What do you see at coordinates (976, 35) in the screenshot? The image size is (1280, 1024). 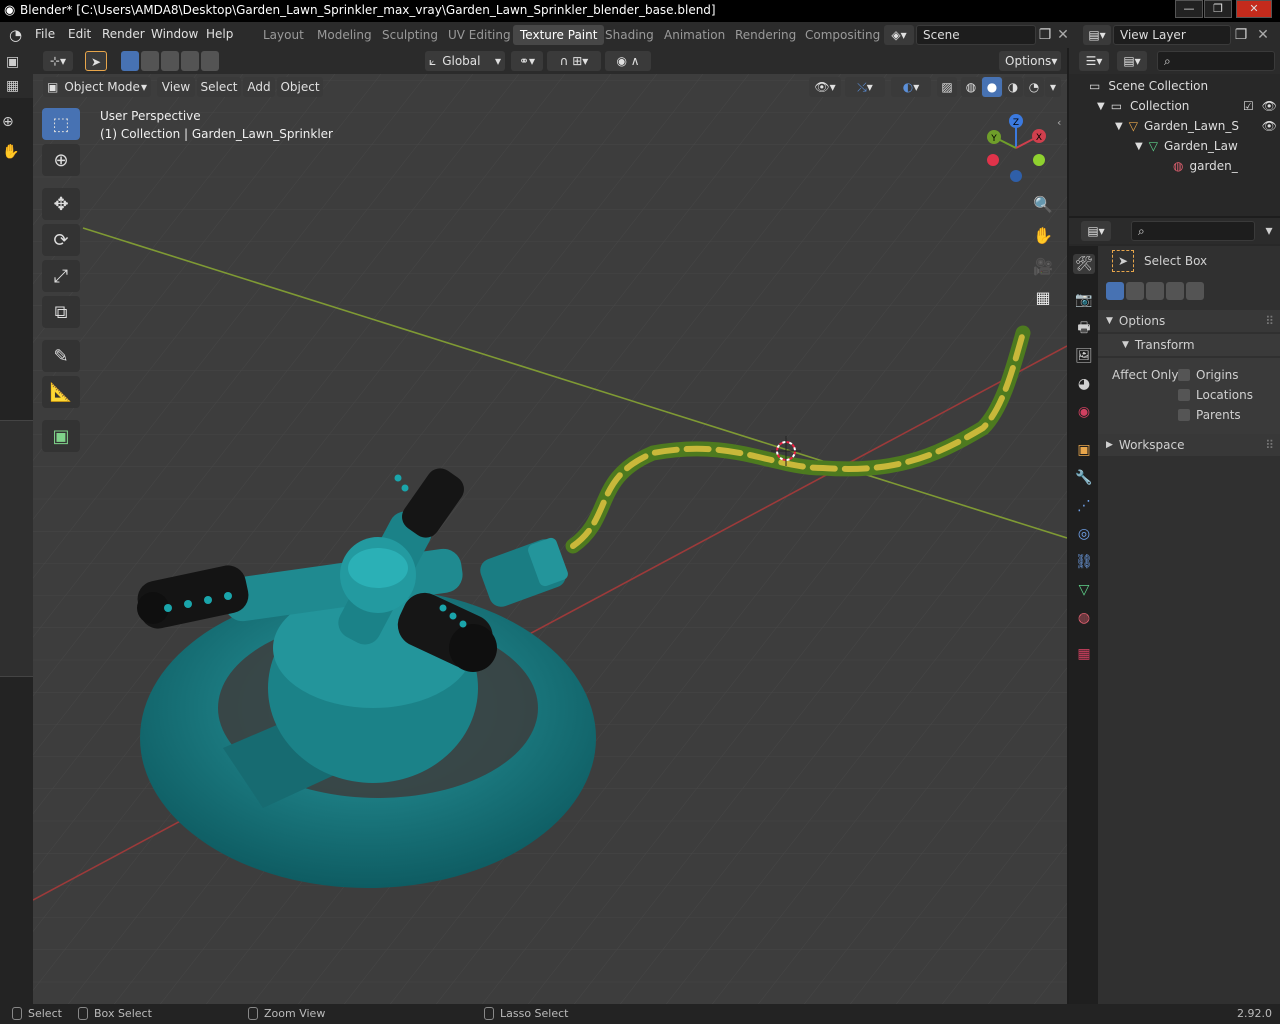 I see `scene-name-field: Scene` at bounding box center [976, 35].